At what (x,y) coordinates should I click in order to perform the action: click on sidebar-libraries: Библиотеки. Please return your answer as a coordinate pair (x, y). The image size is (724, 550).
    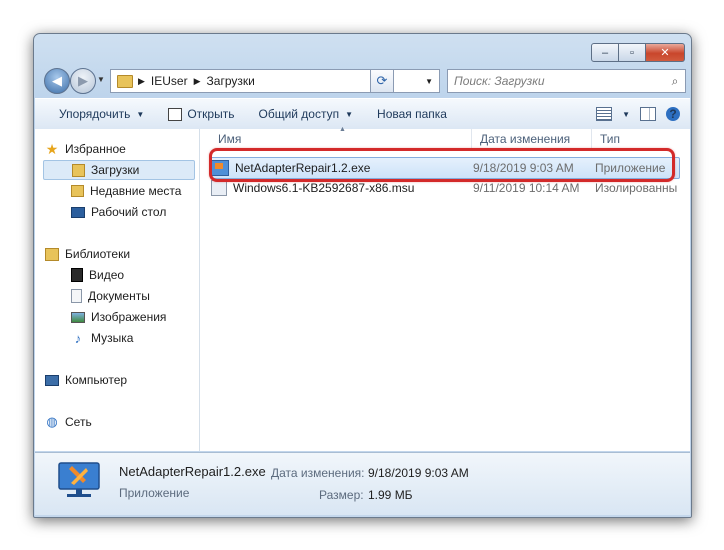
    Looking at the image, I should click on (87, 254).